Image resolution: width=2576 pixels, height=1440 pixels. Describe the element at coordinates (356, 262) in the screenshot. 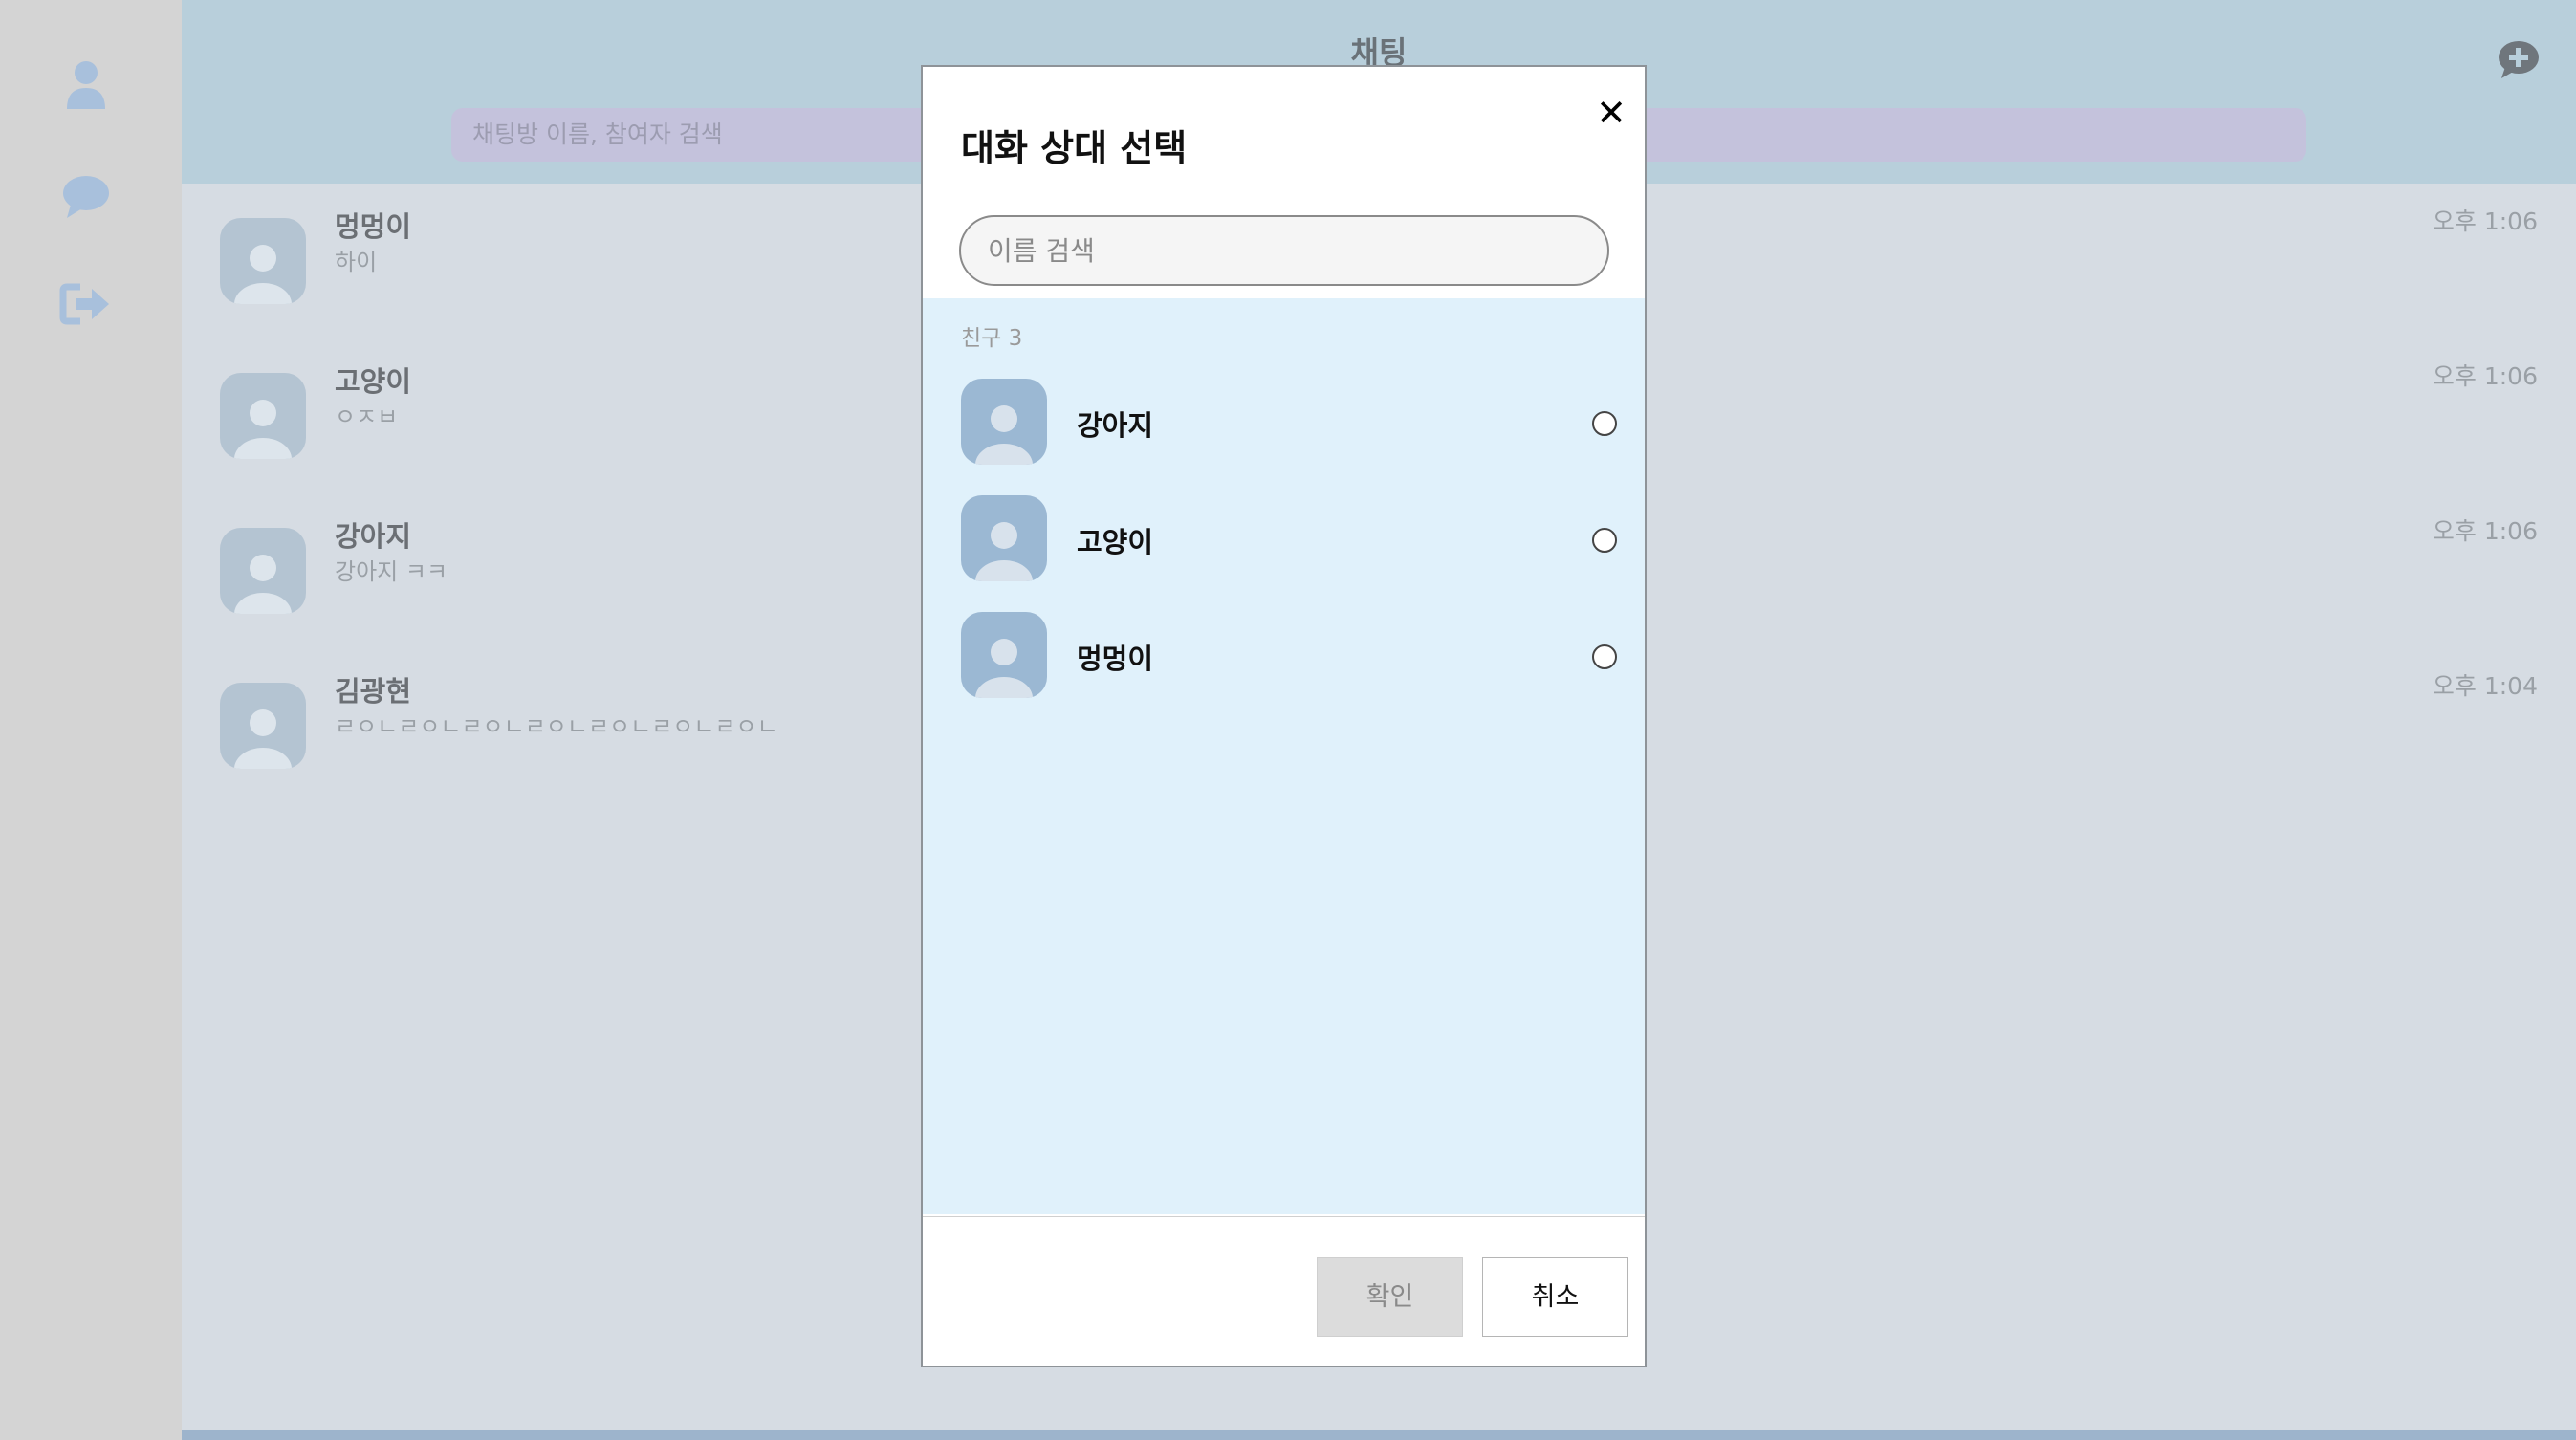

I see `chat-preview: 하이` at that location.